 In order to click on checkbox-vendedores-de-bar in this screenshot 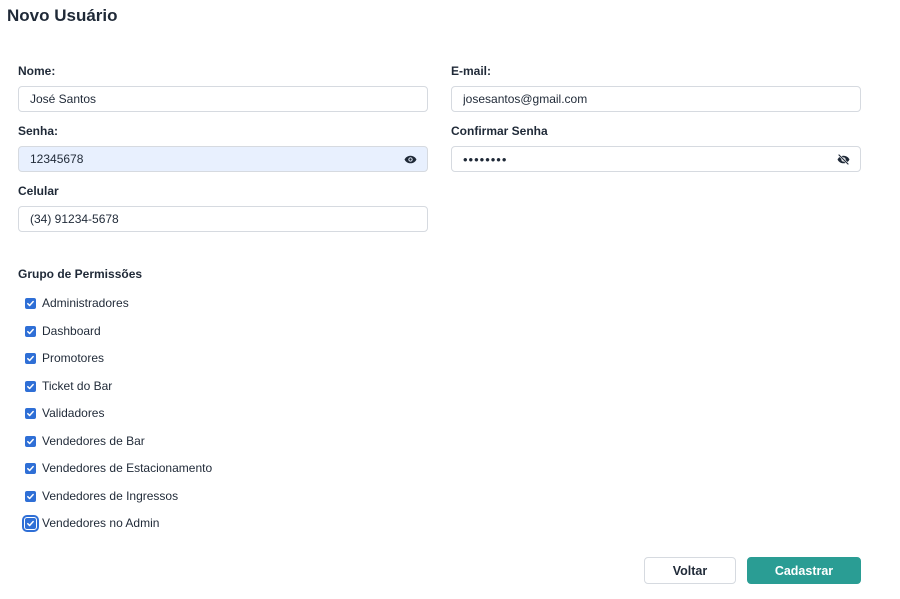, I will do `click(30, 441)`.